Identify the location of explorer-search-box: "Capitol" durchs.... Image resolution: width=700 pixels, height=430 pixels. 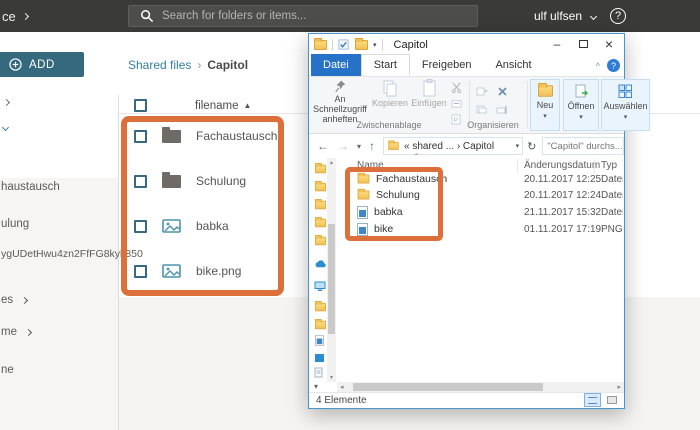
(583, 146).